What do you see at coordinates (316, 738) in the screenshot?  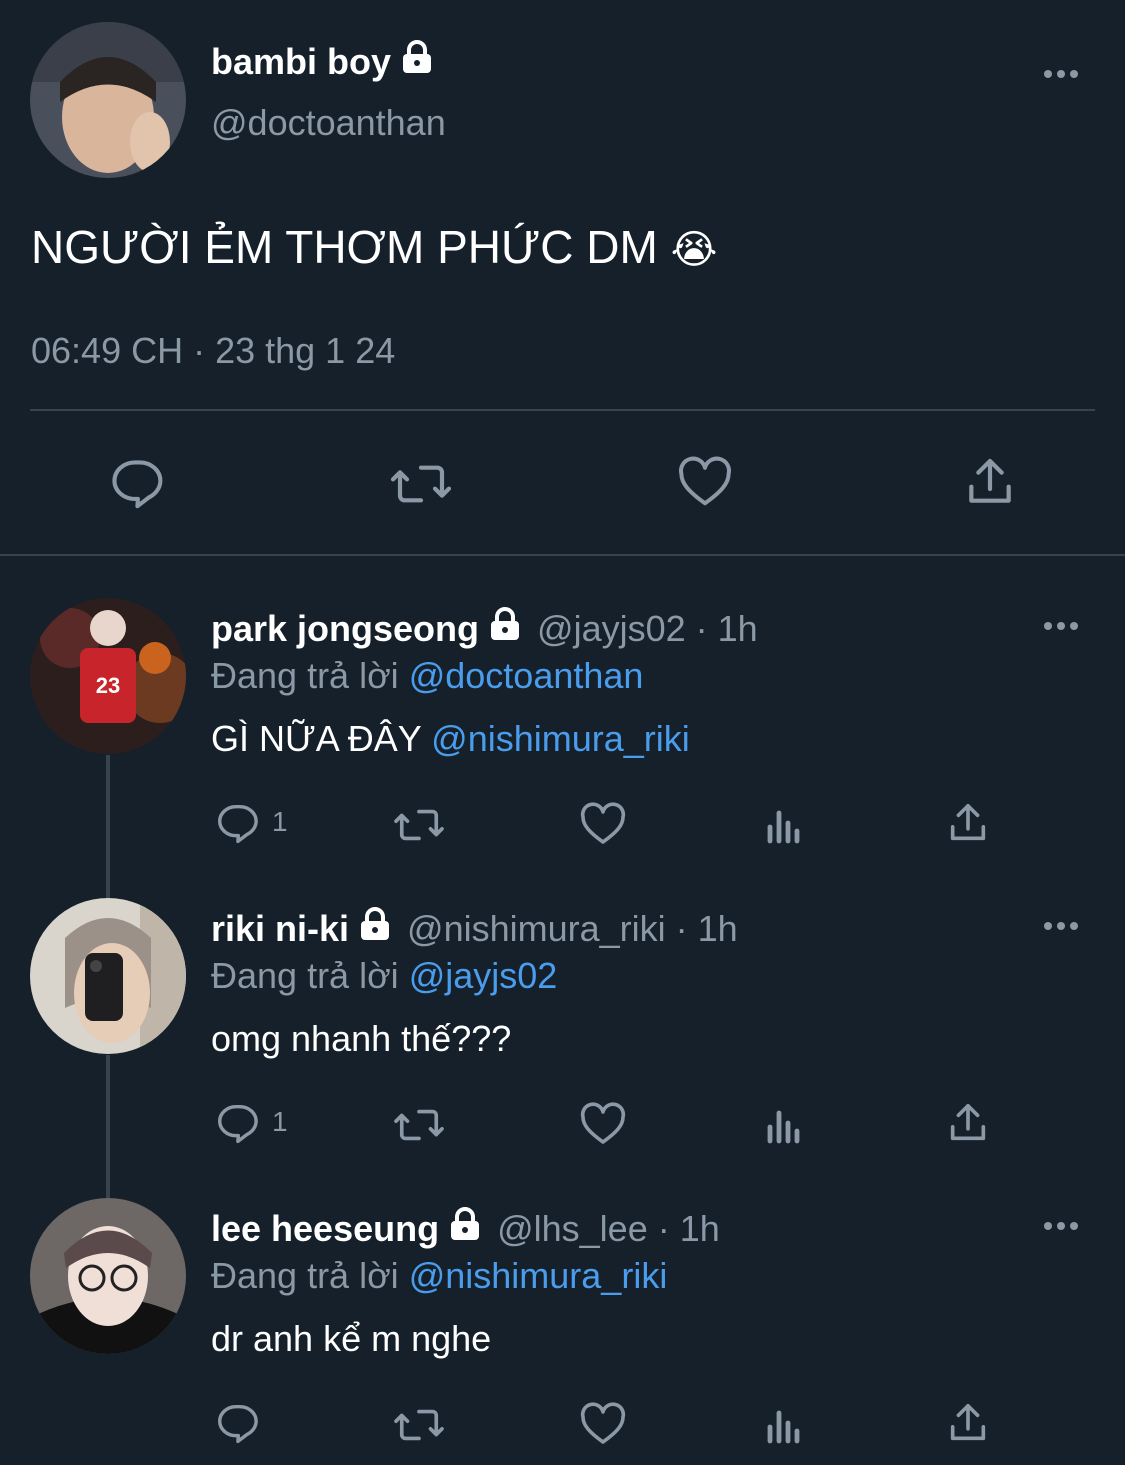 I see `reply-1-text-plain: GÌ NỮA ĐÂY` at bounding box center [316, 738].